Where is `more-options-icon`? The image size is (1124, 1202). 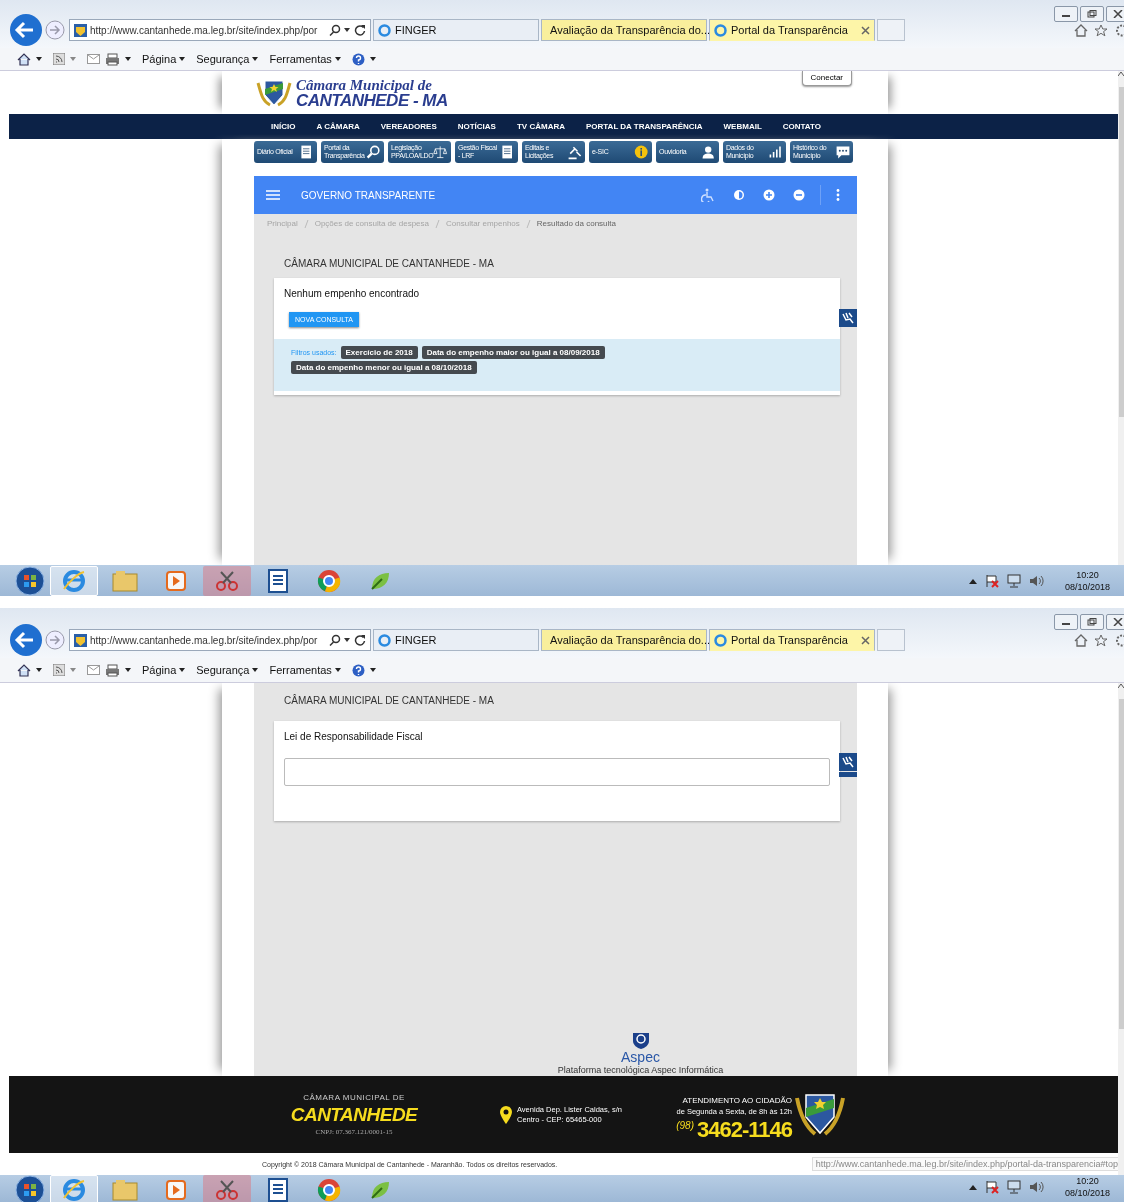
more-options-icon is located at coordinates (838, 195).